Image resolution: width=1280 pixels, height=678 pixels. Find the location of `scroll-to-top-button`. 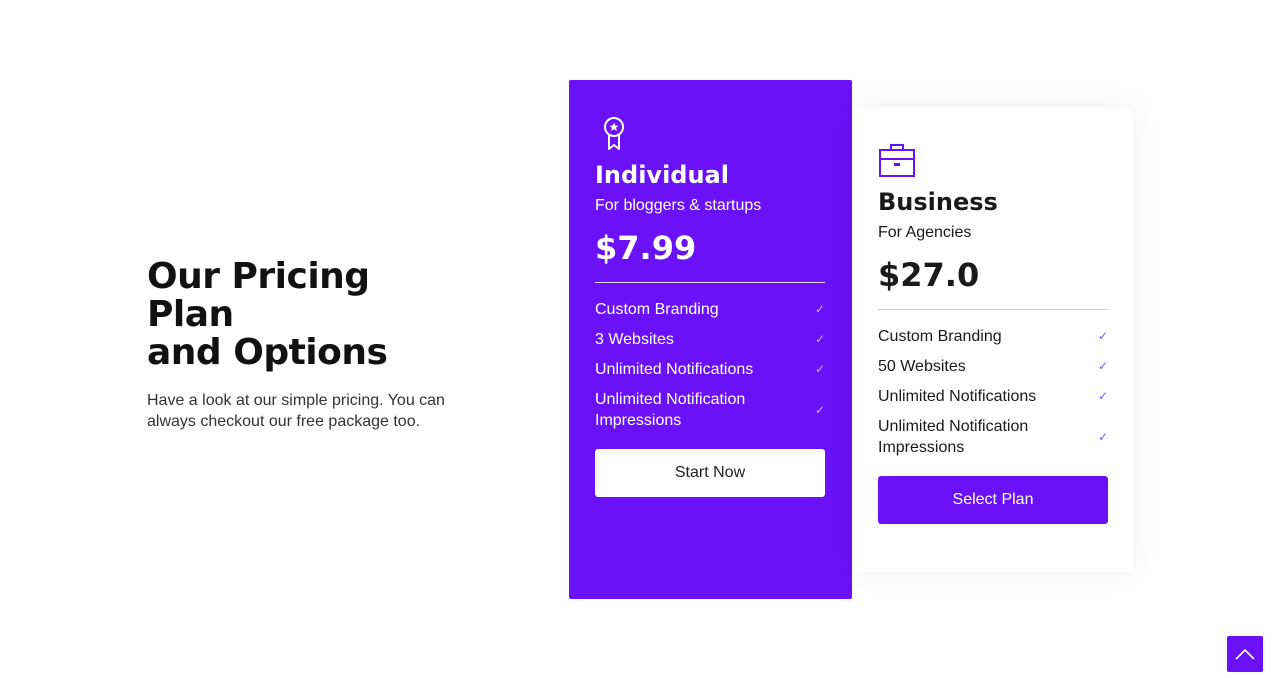

scroll-to-top-button is located at coordinates (1245, 654).